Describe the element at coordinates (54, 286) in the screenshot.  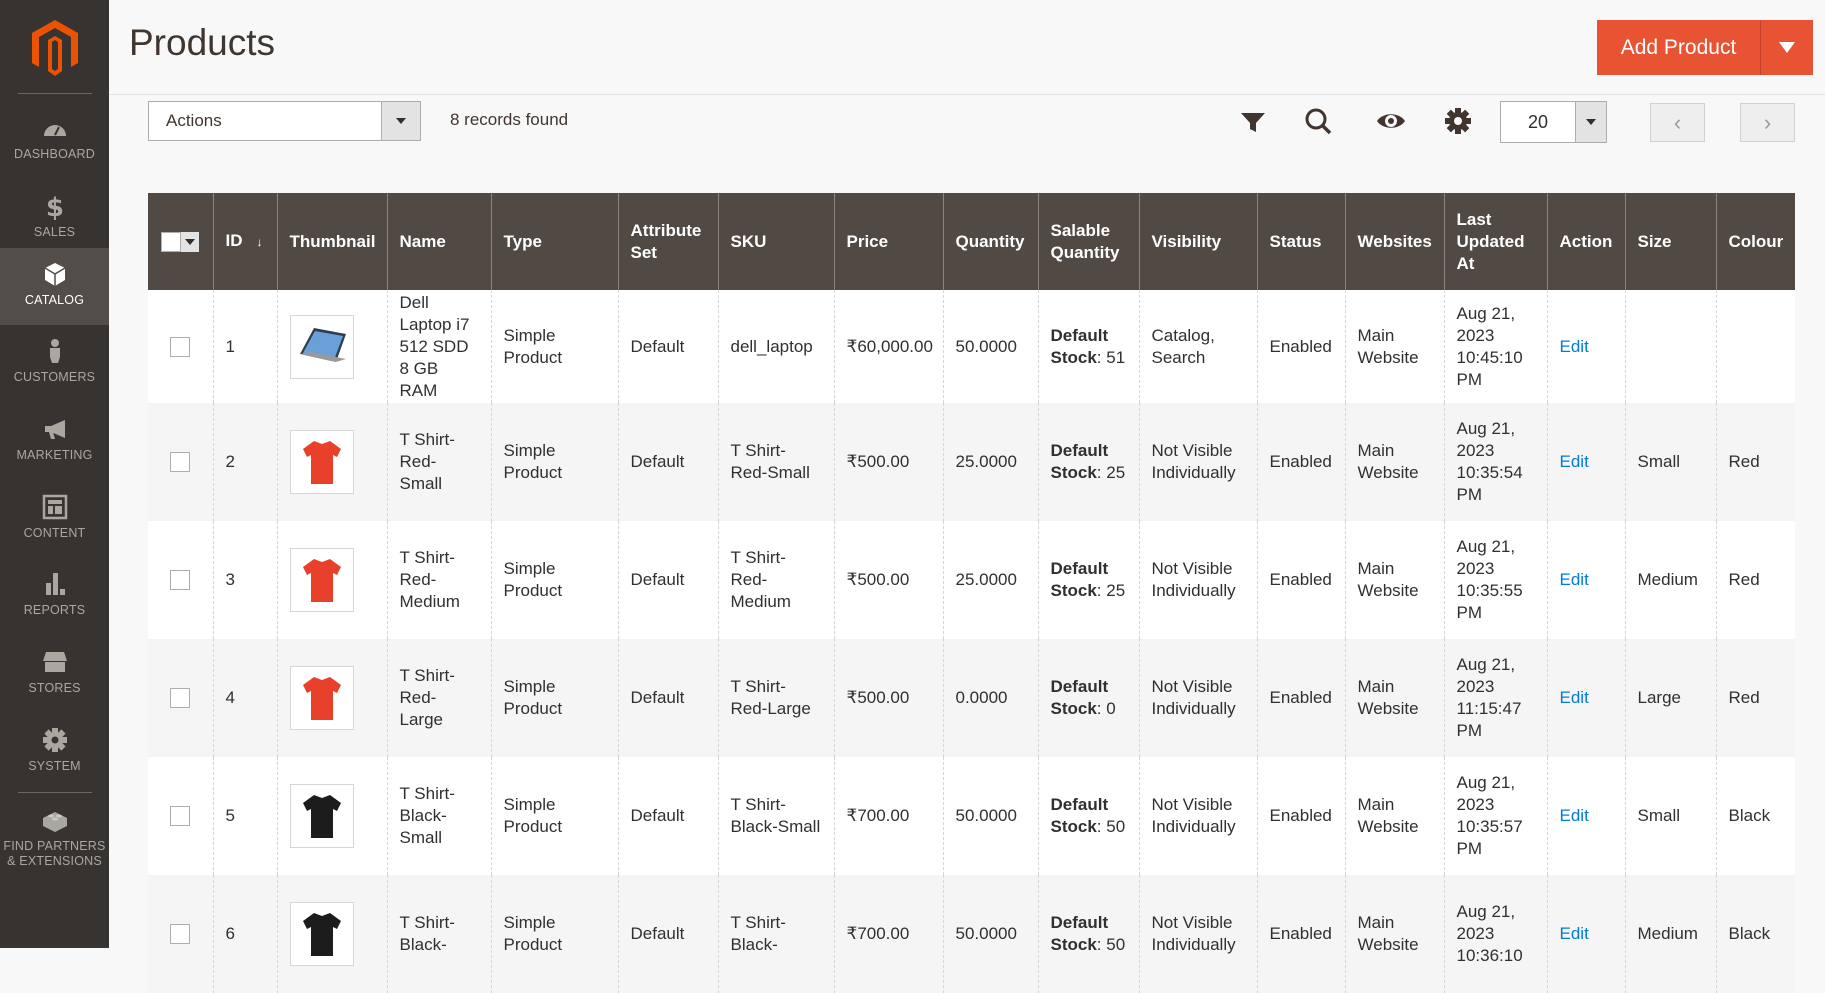
I see `sidebar-item-catalog: CATALOG` at that location.